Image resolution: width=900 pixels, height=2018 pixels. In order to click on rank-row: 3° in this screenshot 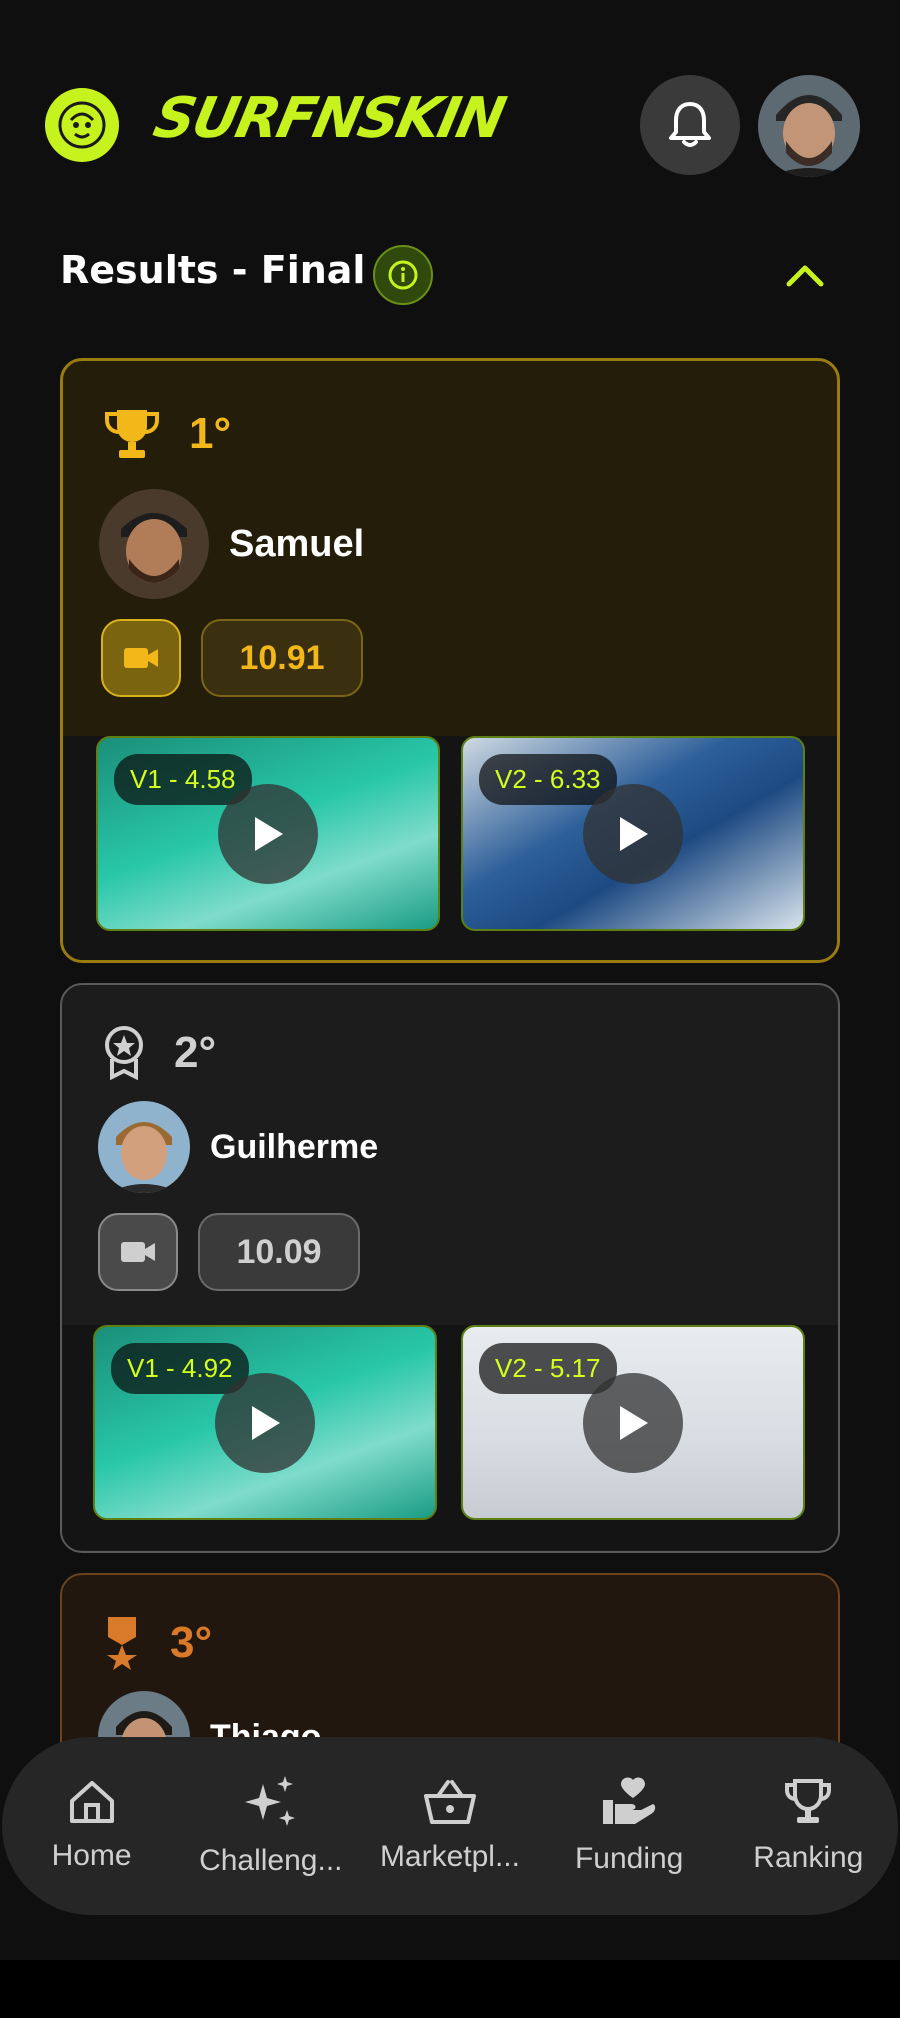, I will do `click(157, 1643)`.